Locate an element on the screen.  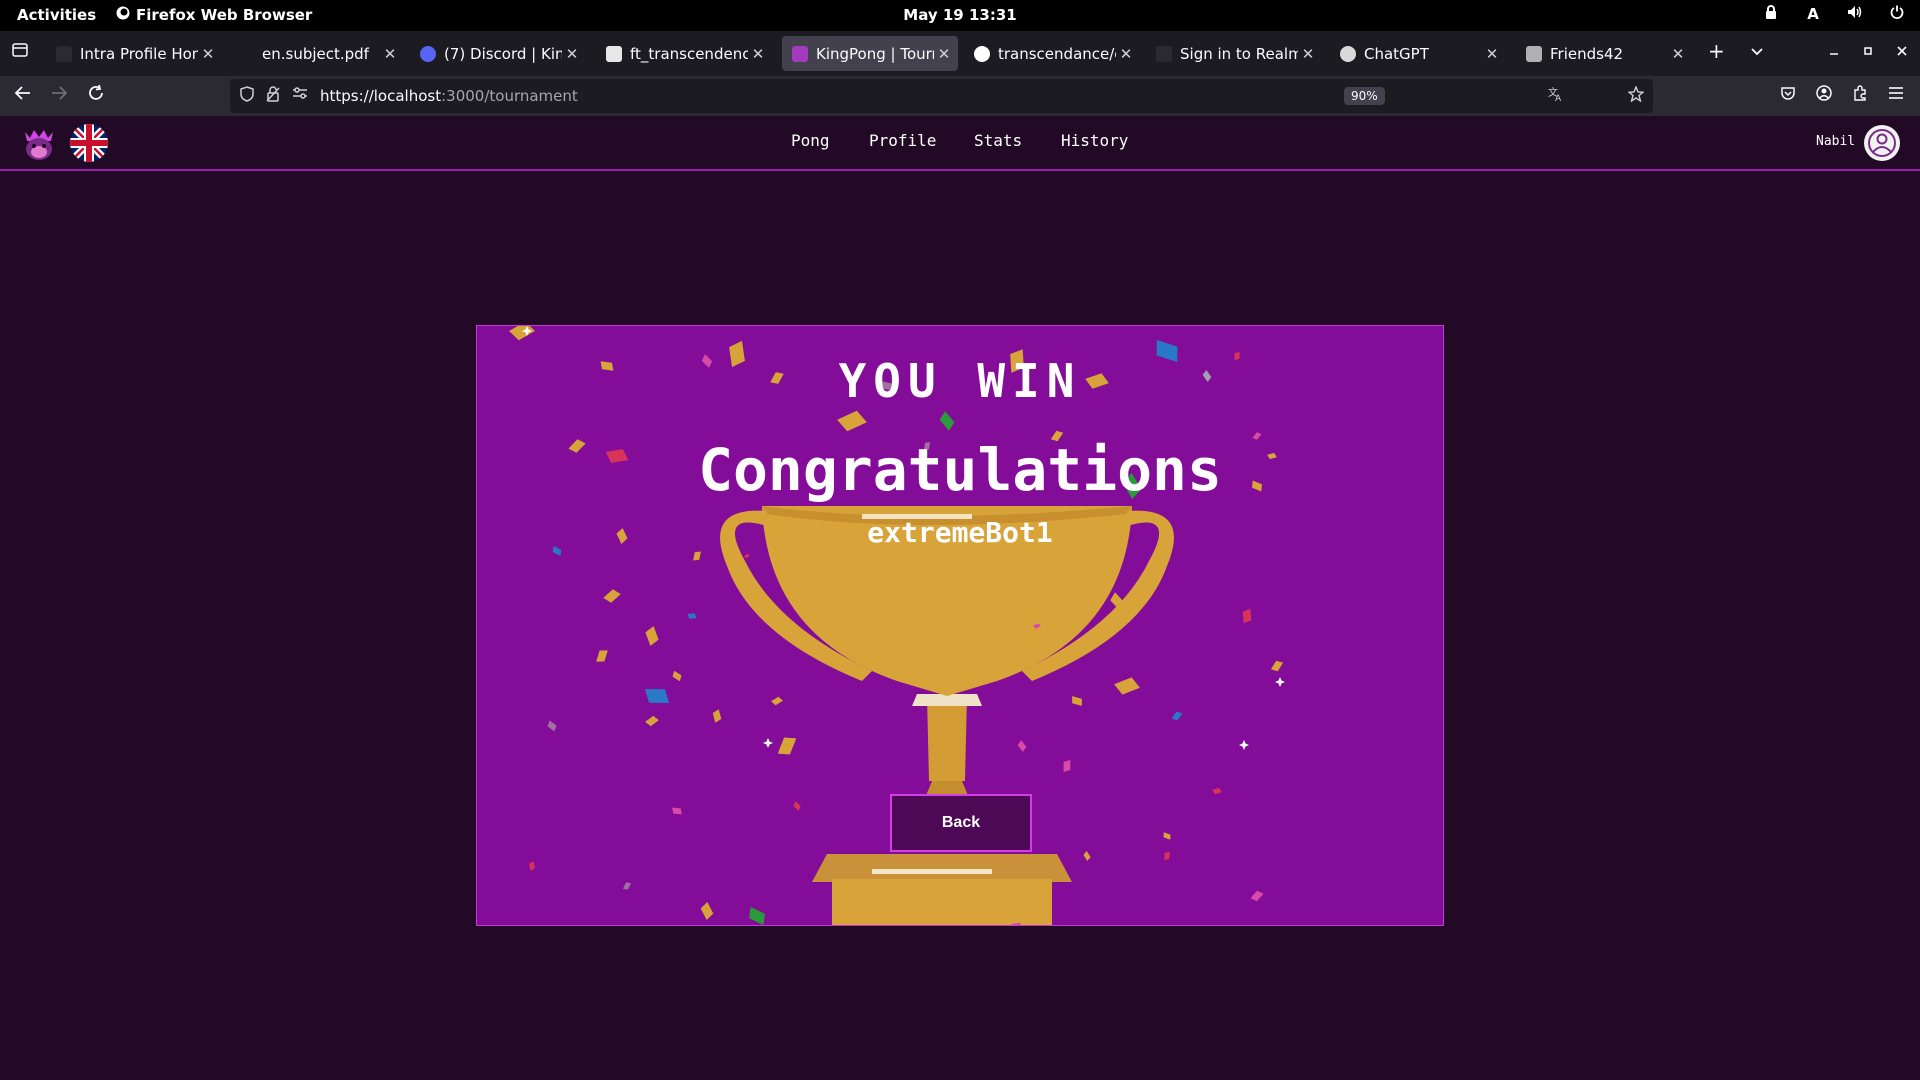
url-text: https://localhost:3000/tournament is located at coordinates (449, 96).